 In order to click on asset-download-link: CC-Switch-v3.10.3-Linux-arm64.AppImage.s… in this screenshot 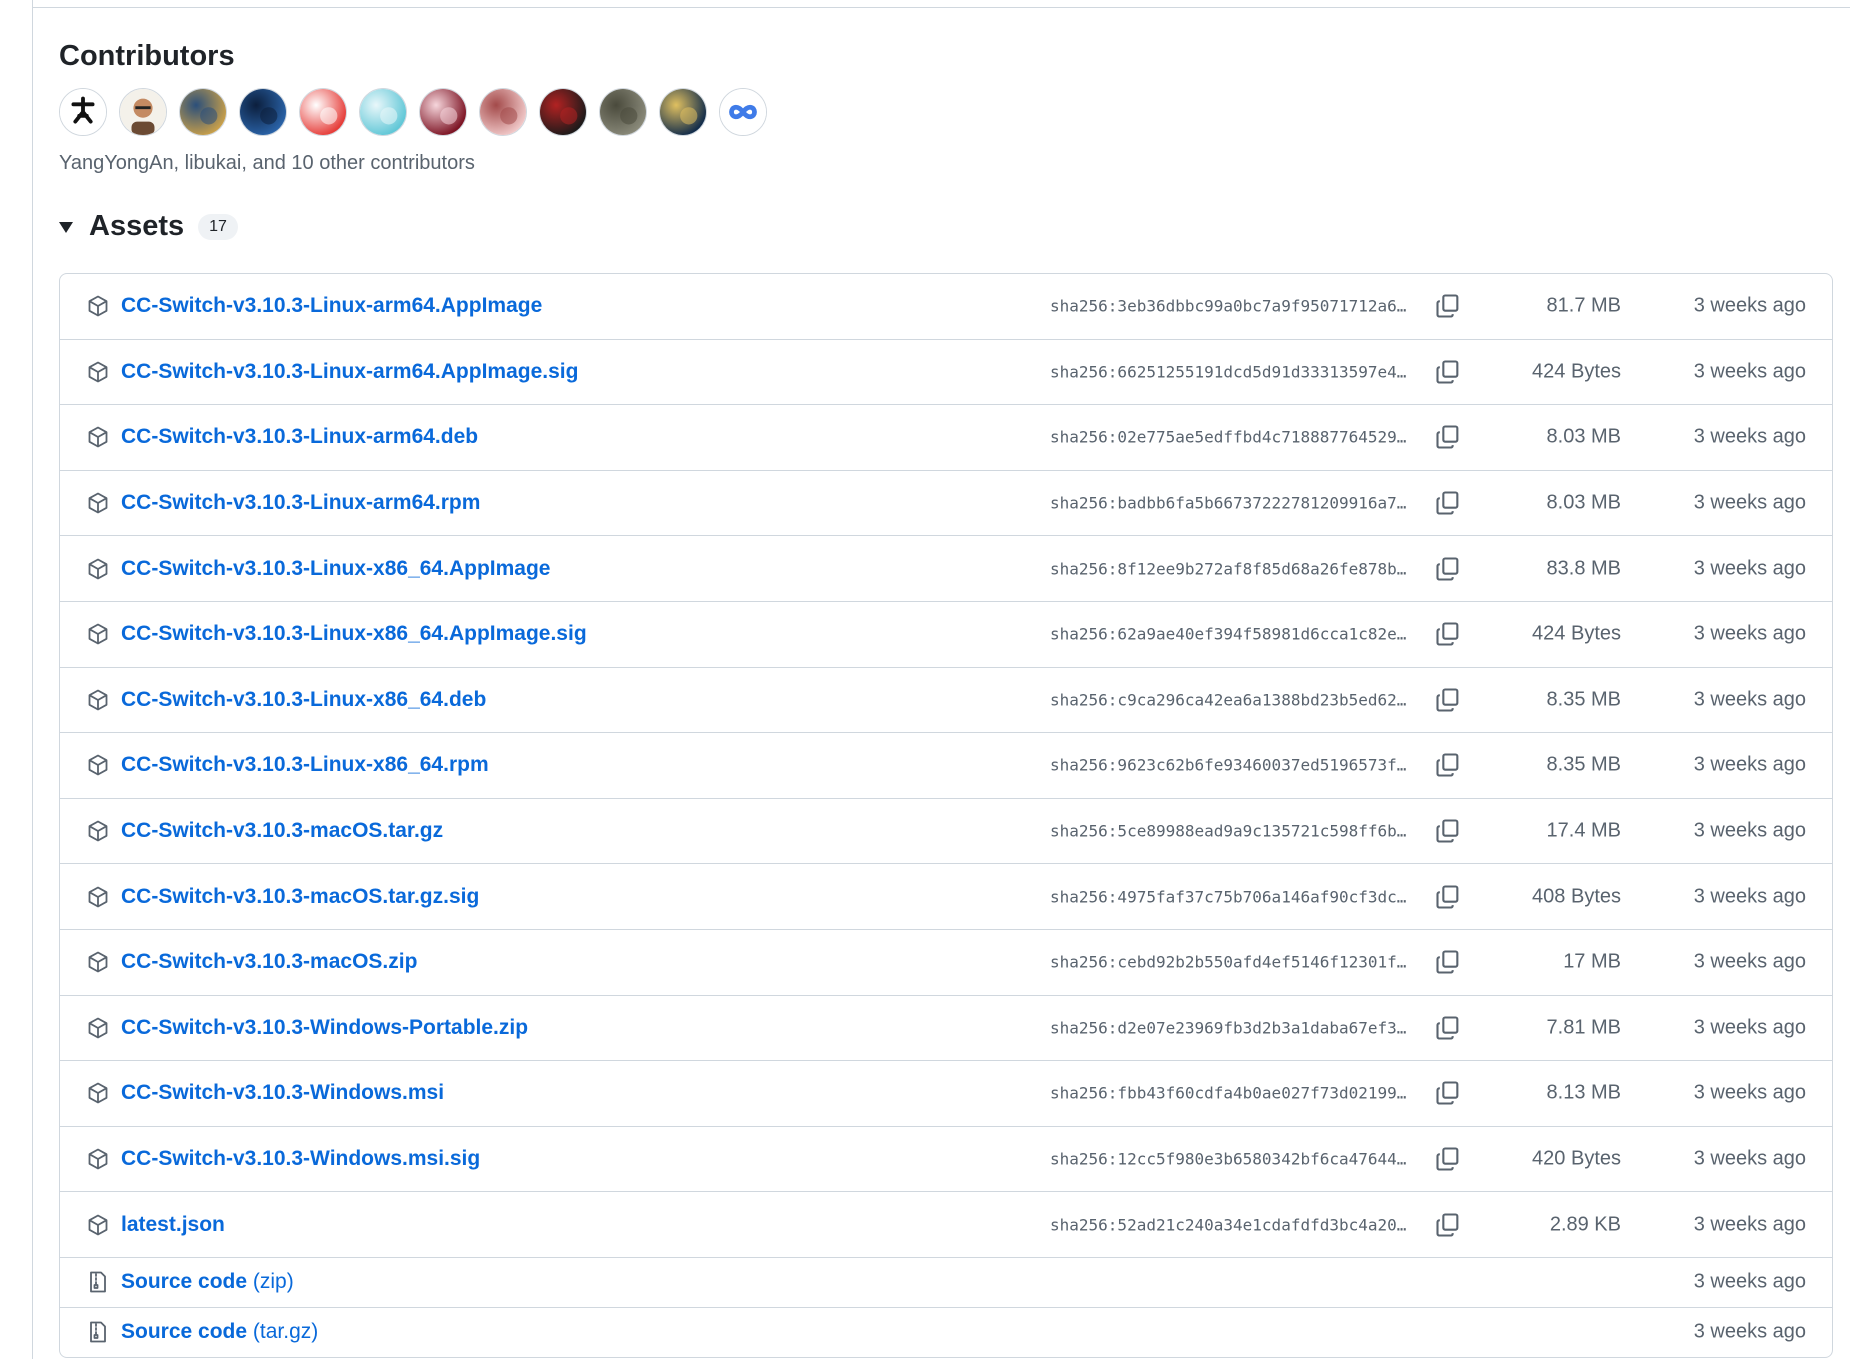, I will do `click(349, 372)`.